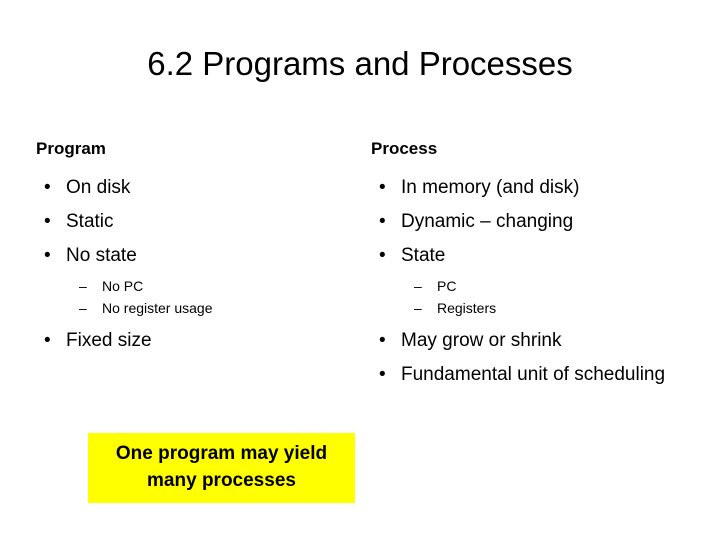  What do you see at coordinates (467, 308) in the screenshot?
I see `sub-list-item-label: Registers` at bounding box center [467, 308].